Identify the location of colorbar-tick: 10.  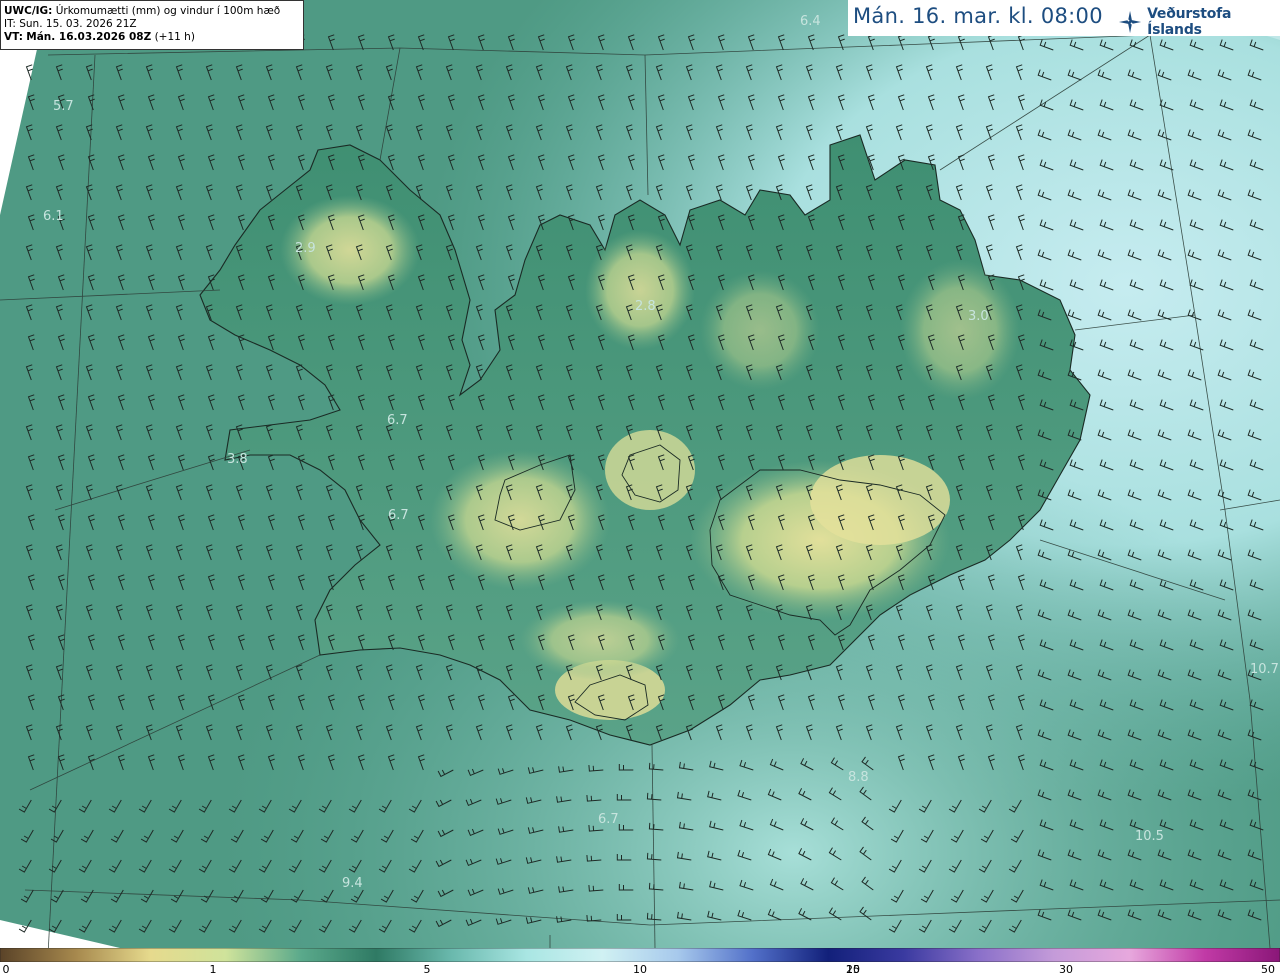
(640, 969).